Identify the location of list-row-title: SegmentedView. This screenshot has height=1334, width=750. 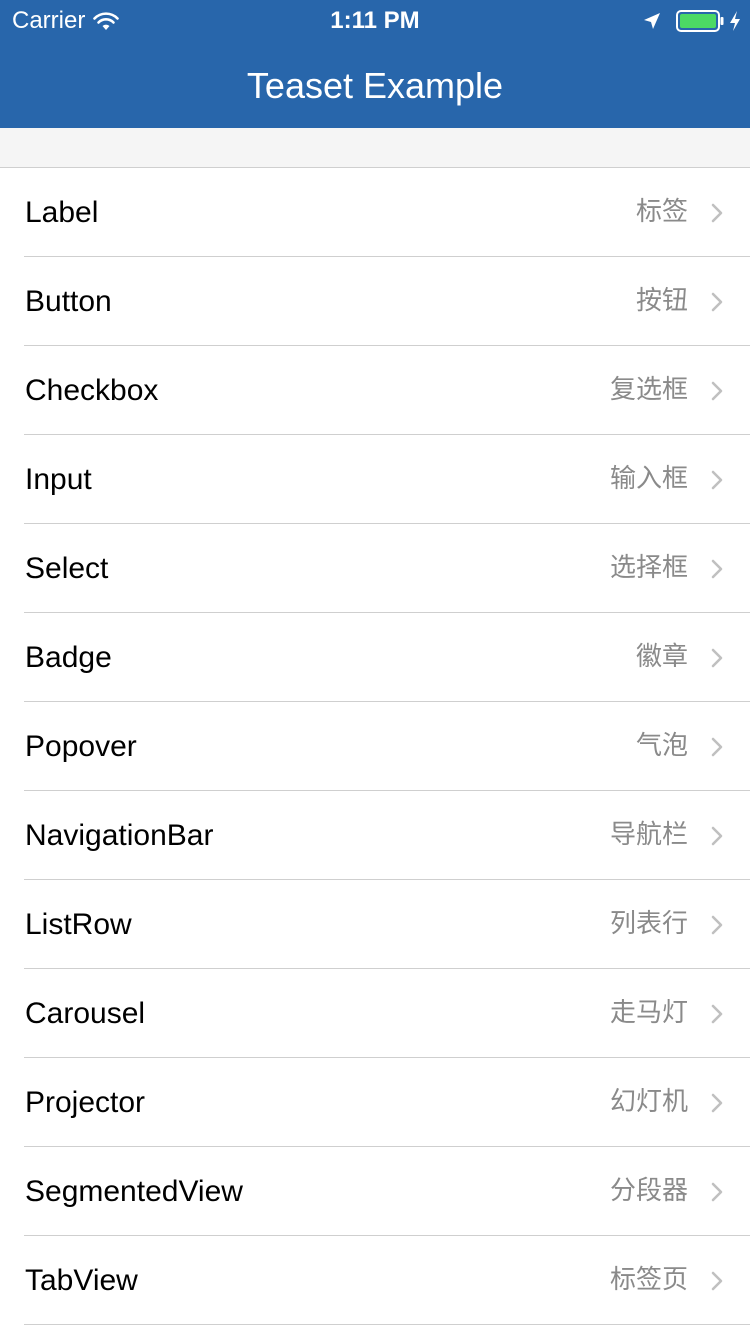
(134, 1191).